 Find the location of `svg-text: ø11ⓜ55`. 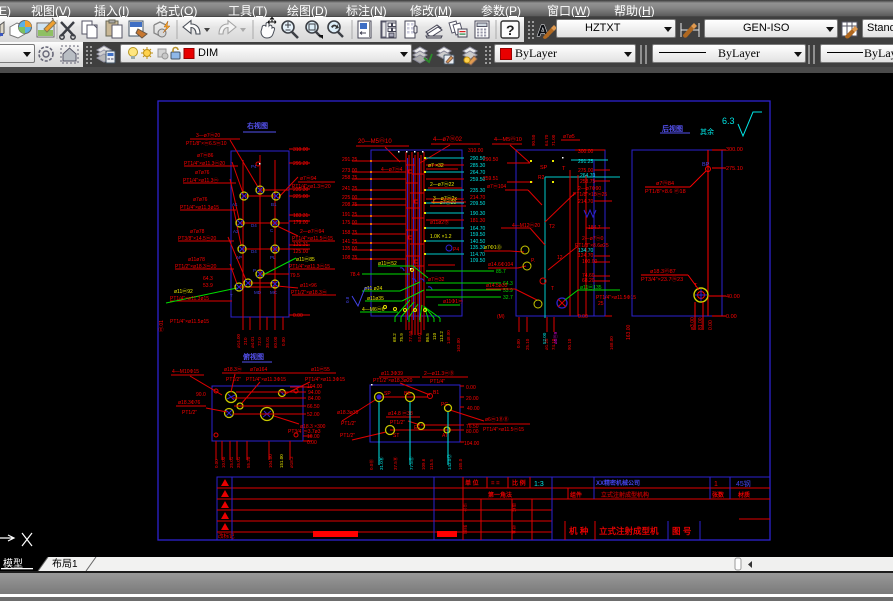

svg-text: ø11ⓜ55 is located at coordinates (320, 369).